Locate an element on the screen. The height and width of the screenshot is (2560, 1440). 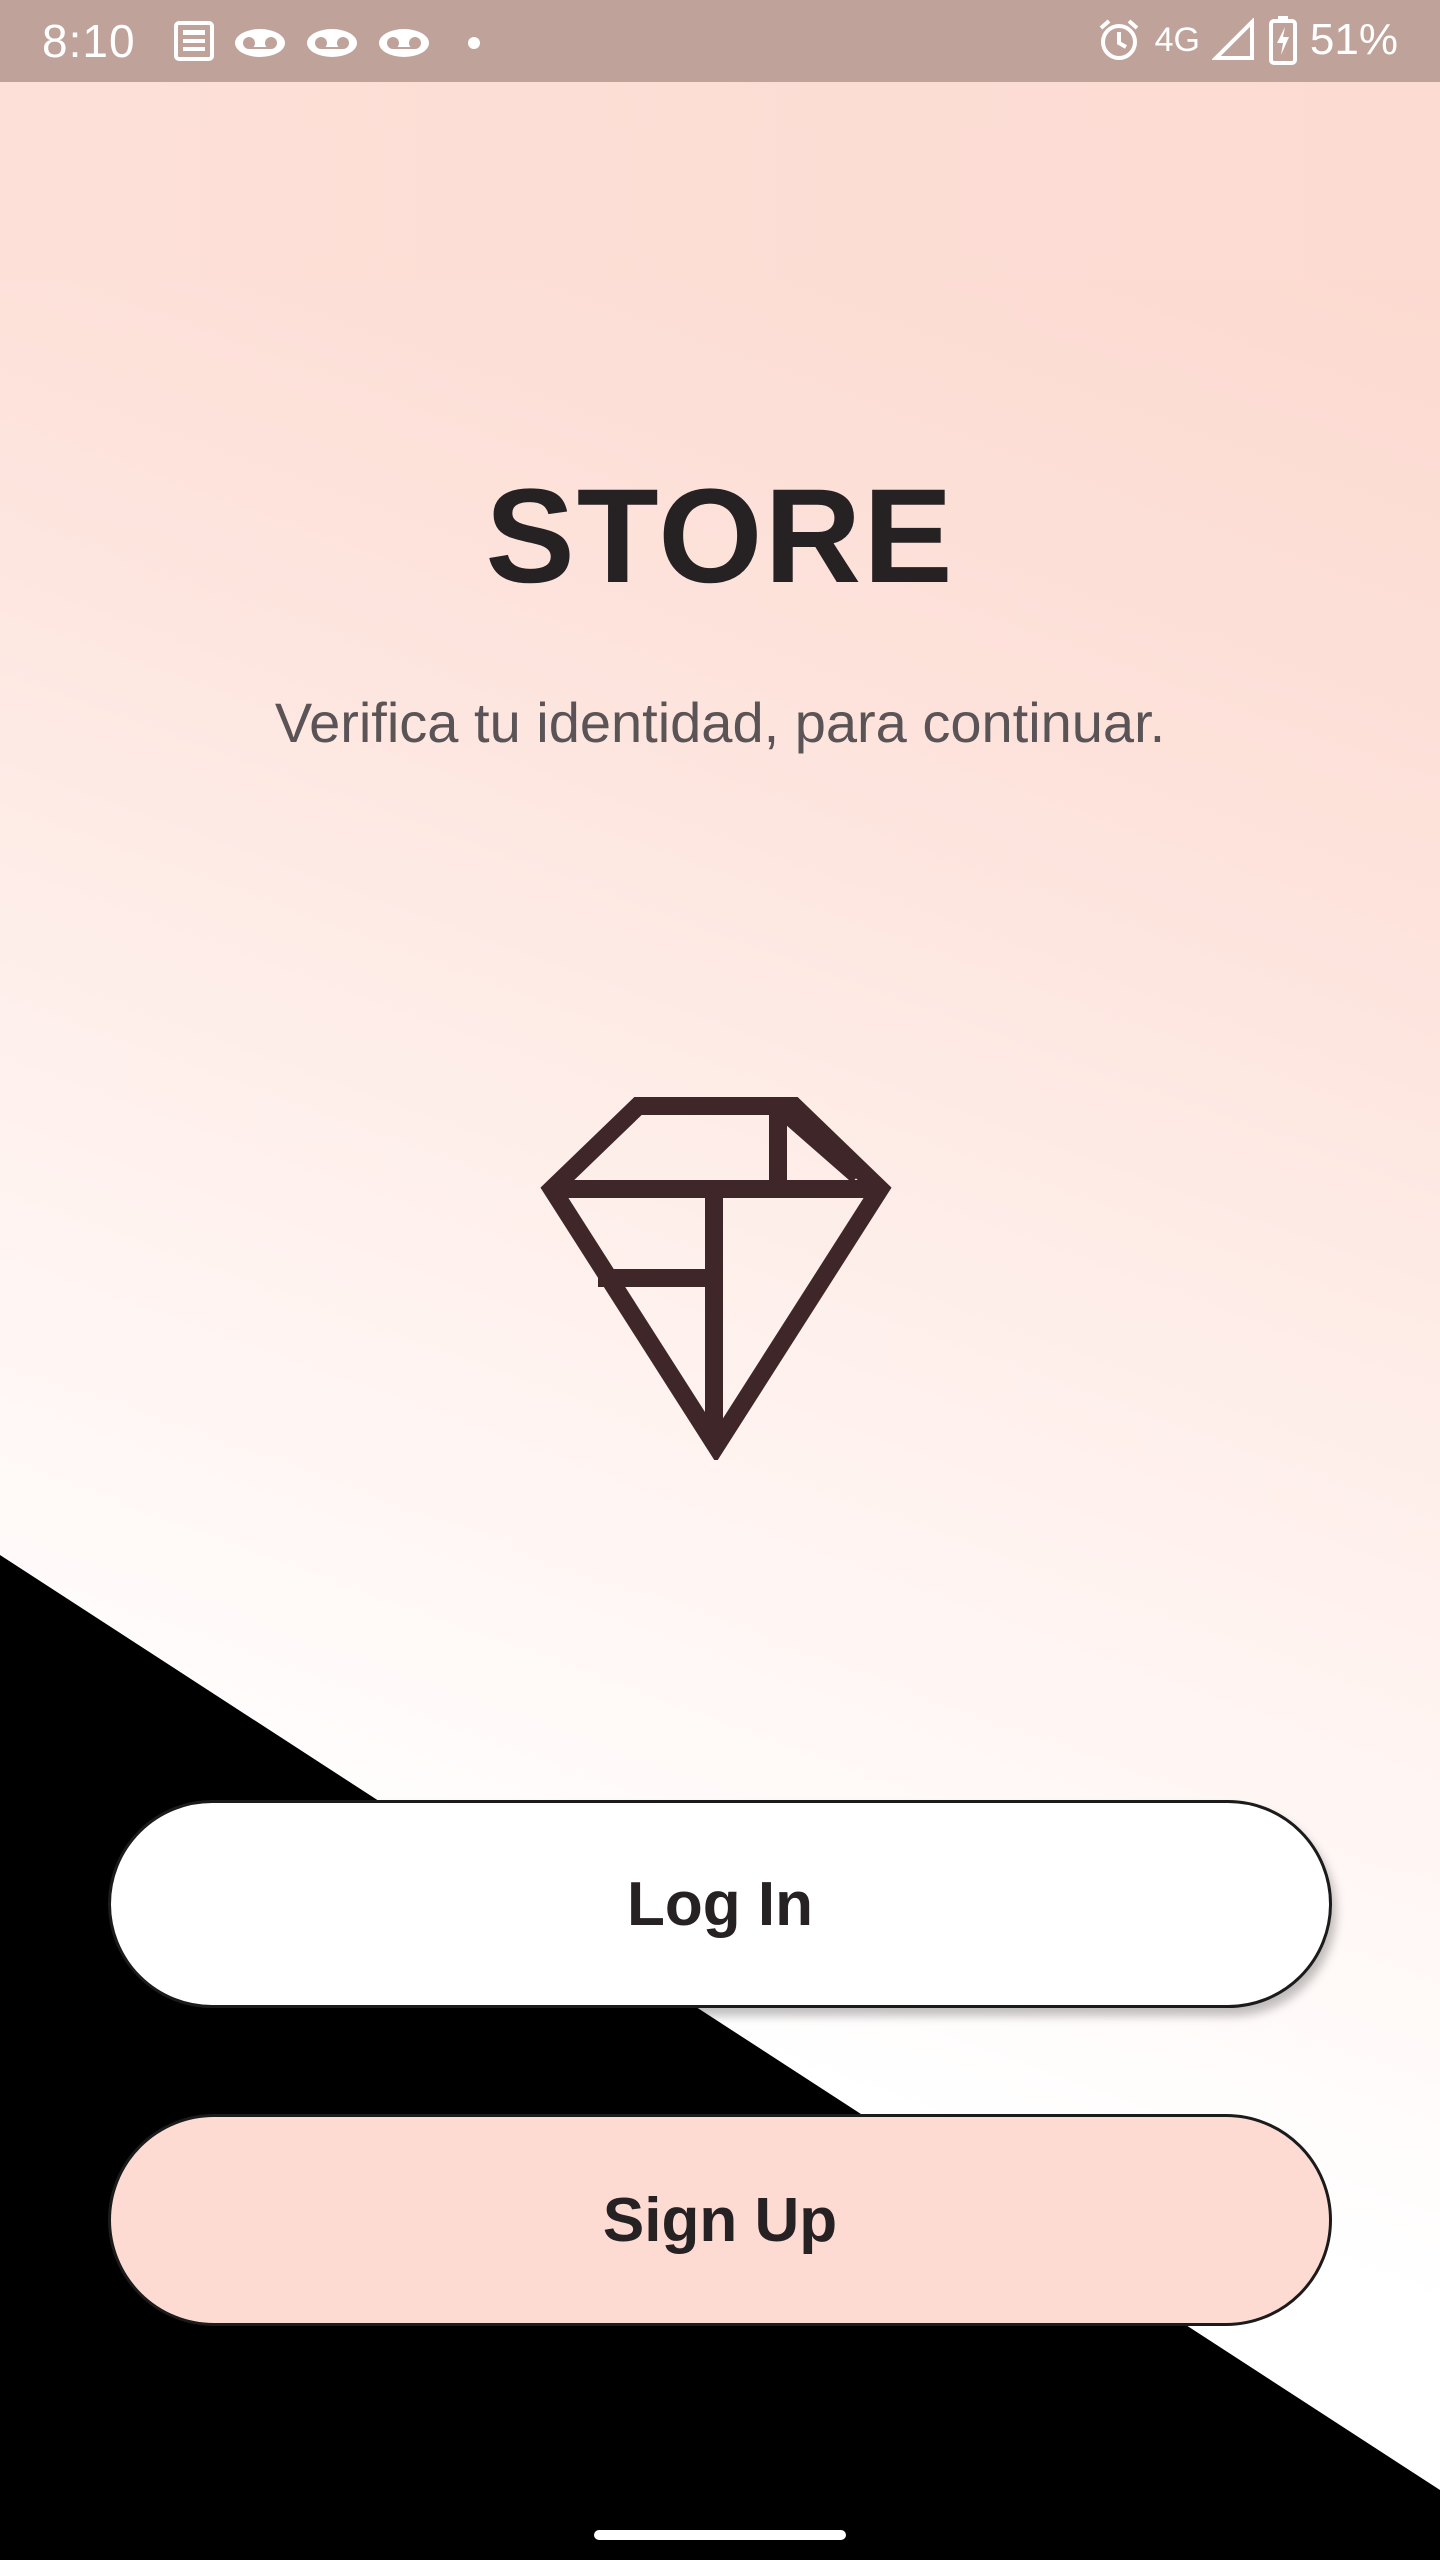
signup-button: Sign Up is located at coordinates (720, 2220).